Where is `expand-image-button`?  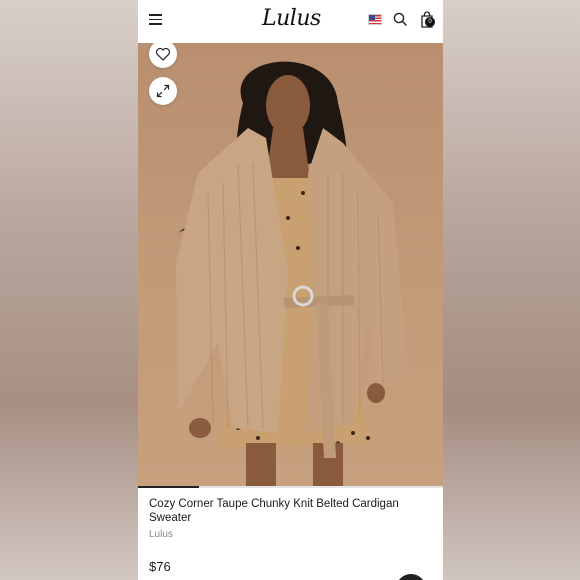
expand-image-button is located at coordinates (163, 91).